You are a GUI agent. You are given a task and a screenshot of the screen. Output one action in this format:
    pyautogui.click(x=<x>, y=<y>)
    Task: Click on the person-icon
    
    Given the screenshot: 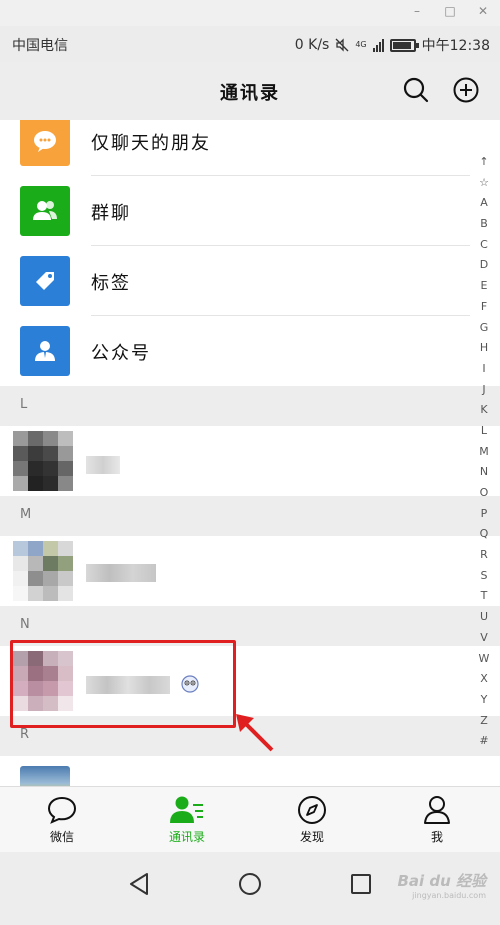 What is the action you would take?
    pyautogui.click(x=437, y=810)
    